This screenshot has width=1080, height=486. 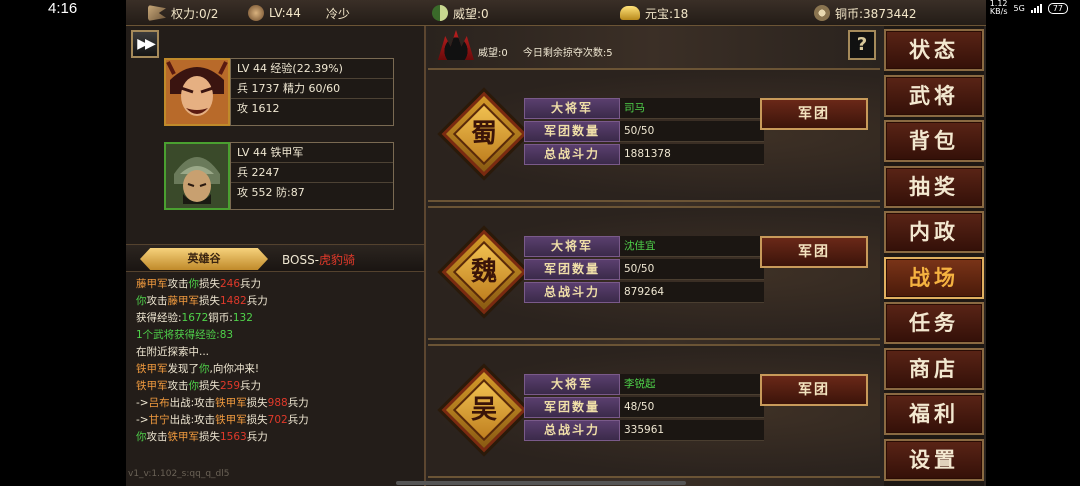 What do you see at coordinates (301, 260) in the screenshot?
I see `boss-prefix: BOSS-` at bounding box center [301, 260].